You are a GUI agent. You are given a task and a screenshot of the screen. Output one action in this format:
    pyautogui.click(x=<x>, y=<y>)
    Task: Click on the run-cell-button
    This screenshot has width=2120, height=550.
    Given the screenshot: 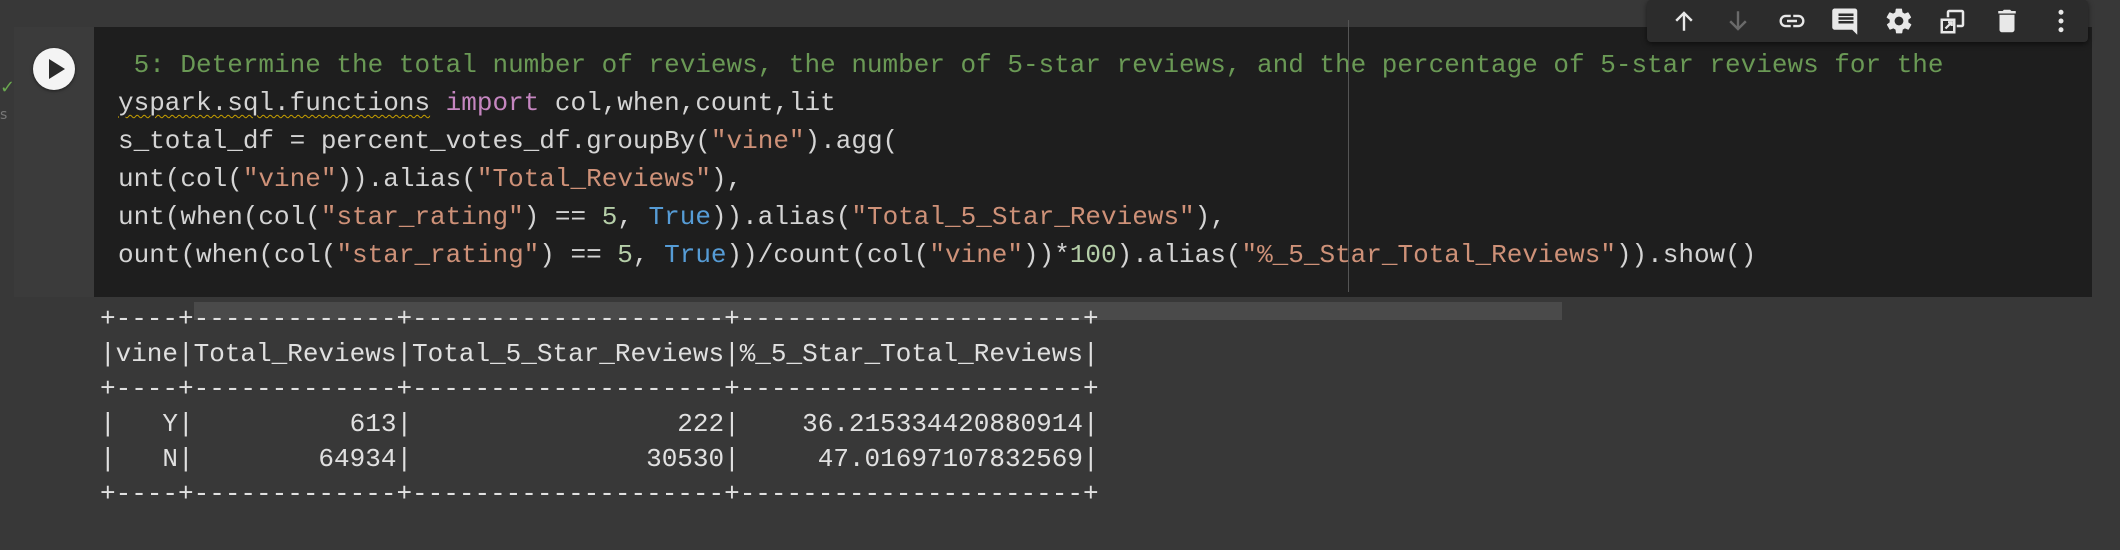 What is the action you would take?
    pyautogui.click(x=54, y=69)
    